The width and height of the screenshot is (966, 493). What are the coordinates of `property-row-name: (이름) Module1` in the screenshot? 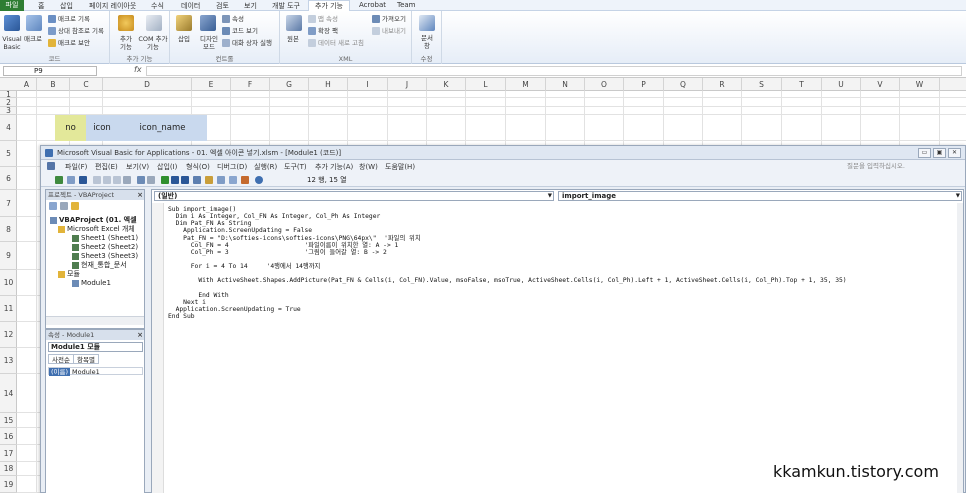 It's located at (95, 371).